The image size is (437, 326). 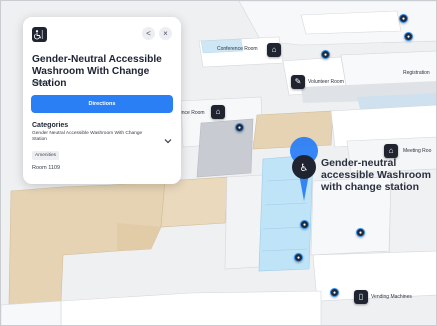 What do you see at coordinates (326, 82) in the screenshot?
I see `label-volunteer-room: Volunteer Room` at bounding box center [326, 82].